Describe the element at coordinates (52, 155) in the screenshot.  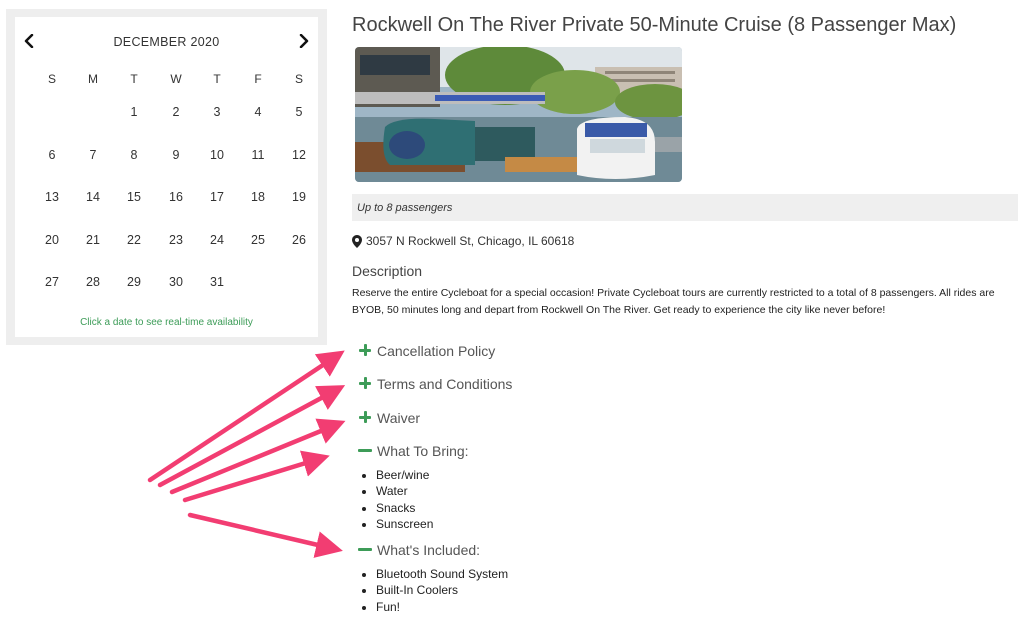
I see `calendar-day: 6` at that location.